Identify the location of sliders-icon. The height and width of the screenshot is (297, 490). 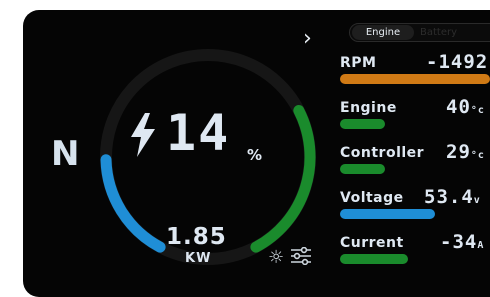
(301, 256).